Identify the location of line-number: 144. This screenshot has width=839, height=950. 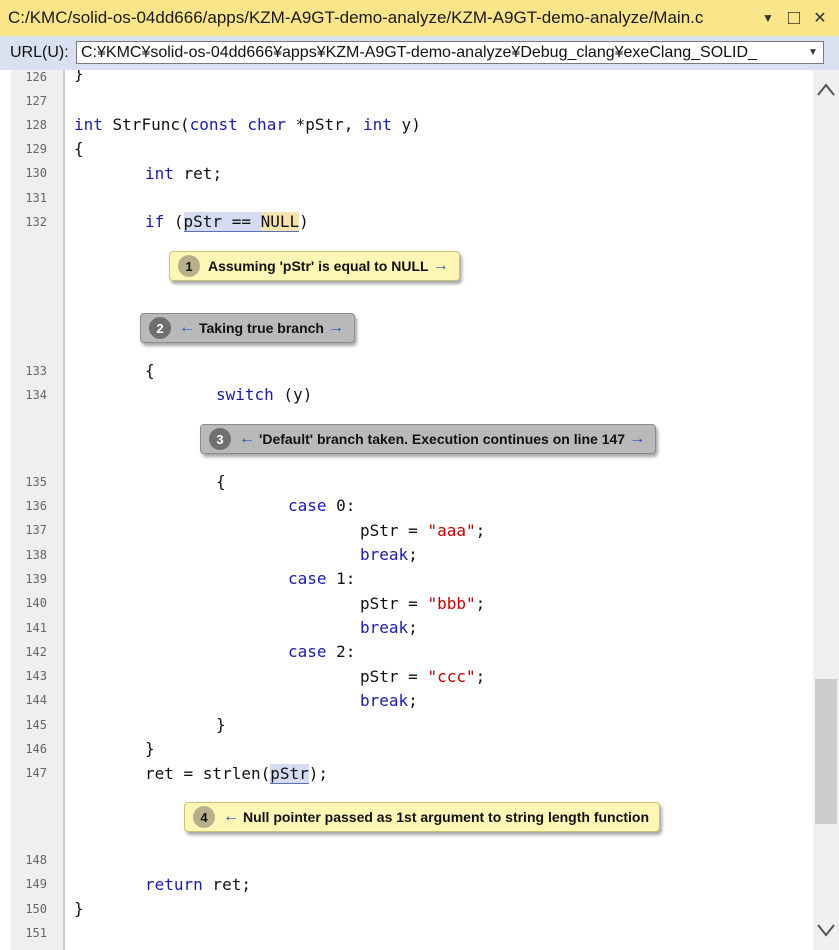
(36, 700).